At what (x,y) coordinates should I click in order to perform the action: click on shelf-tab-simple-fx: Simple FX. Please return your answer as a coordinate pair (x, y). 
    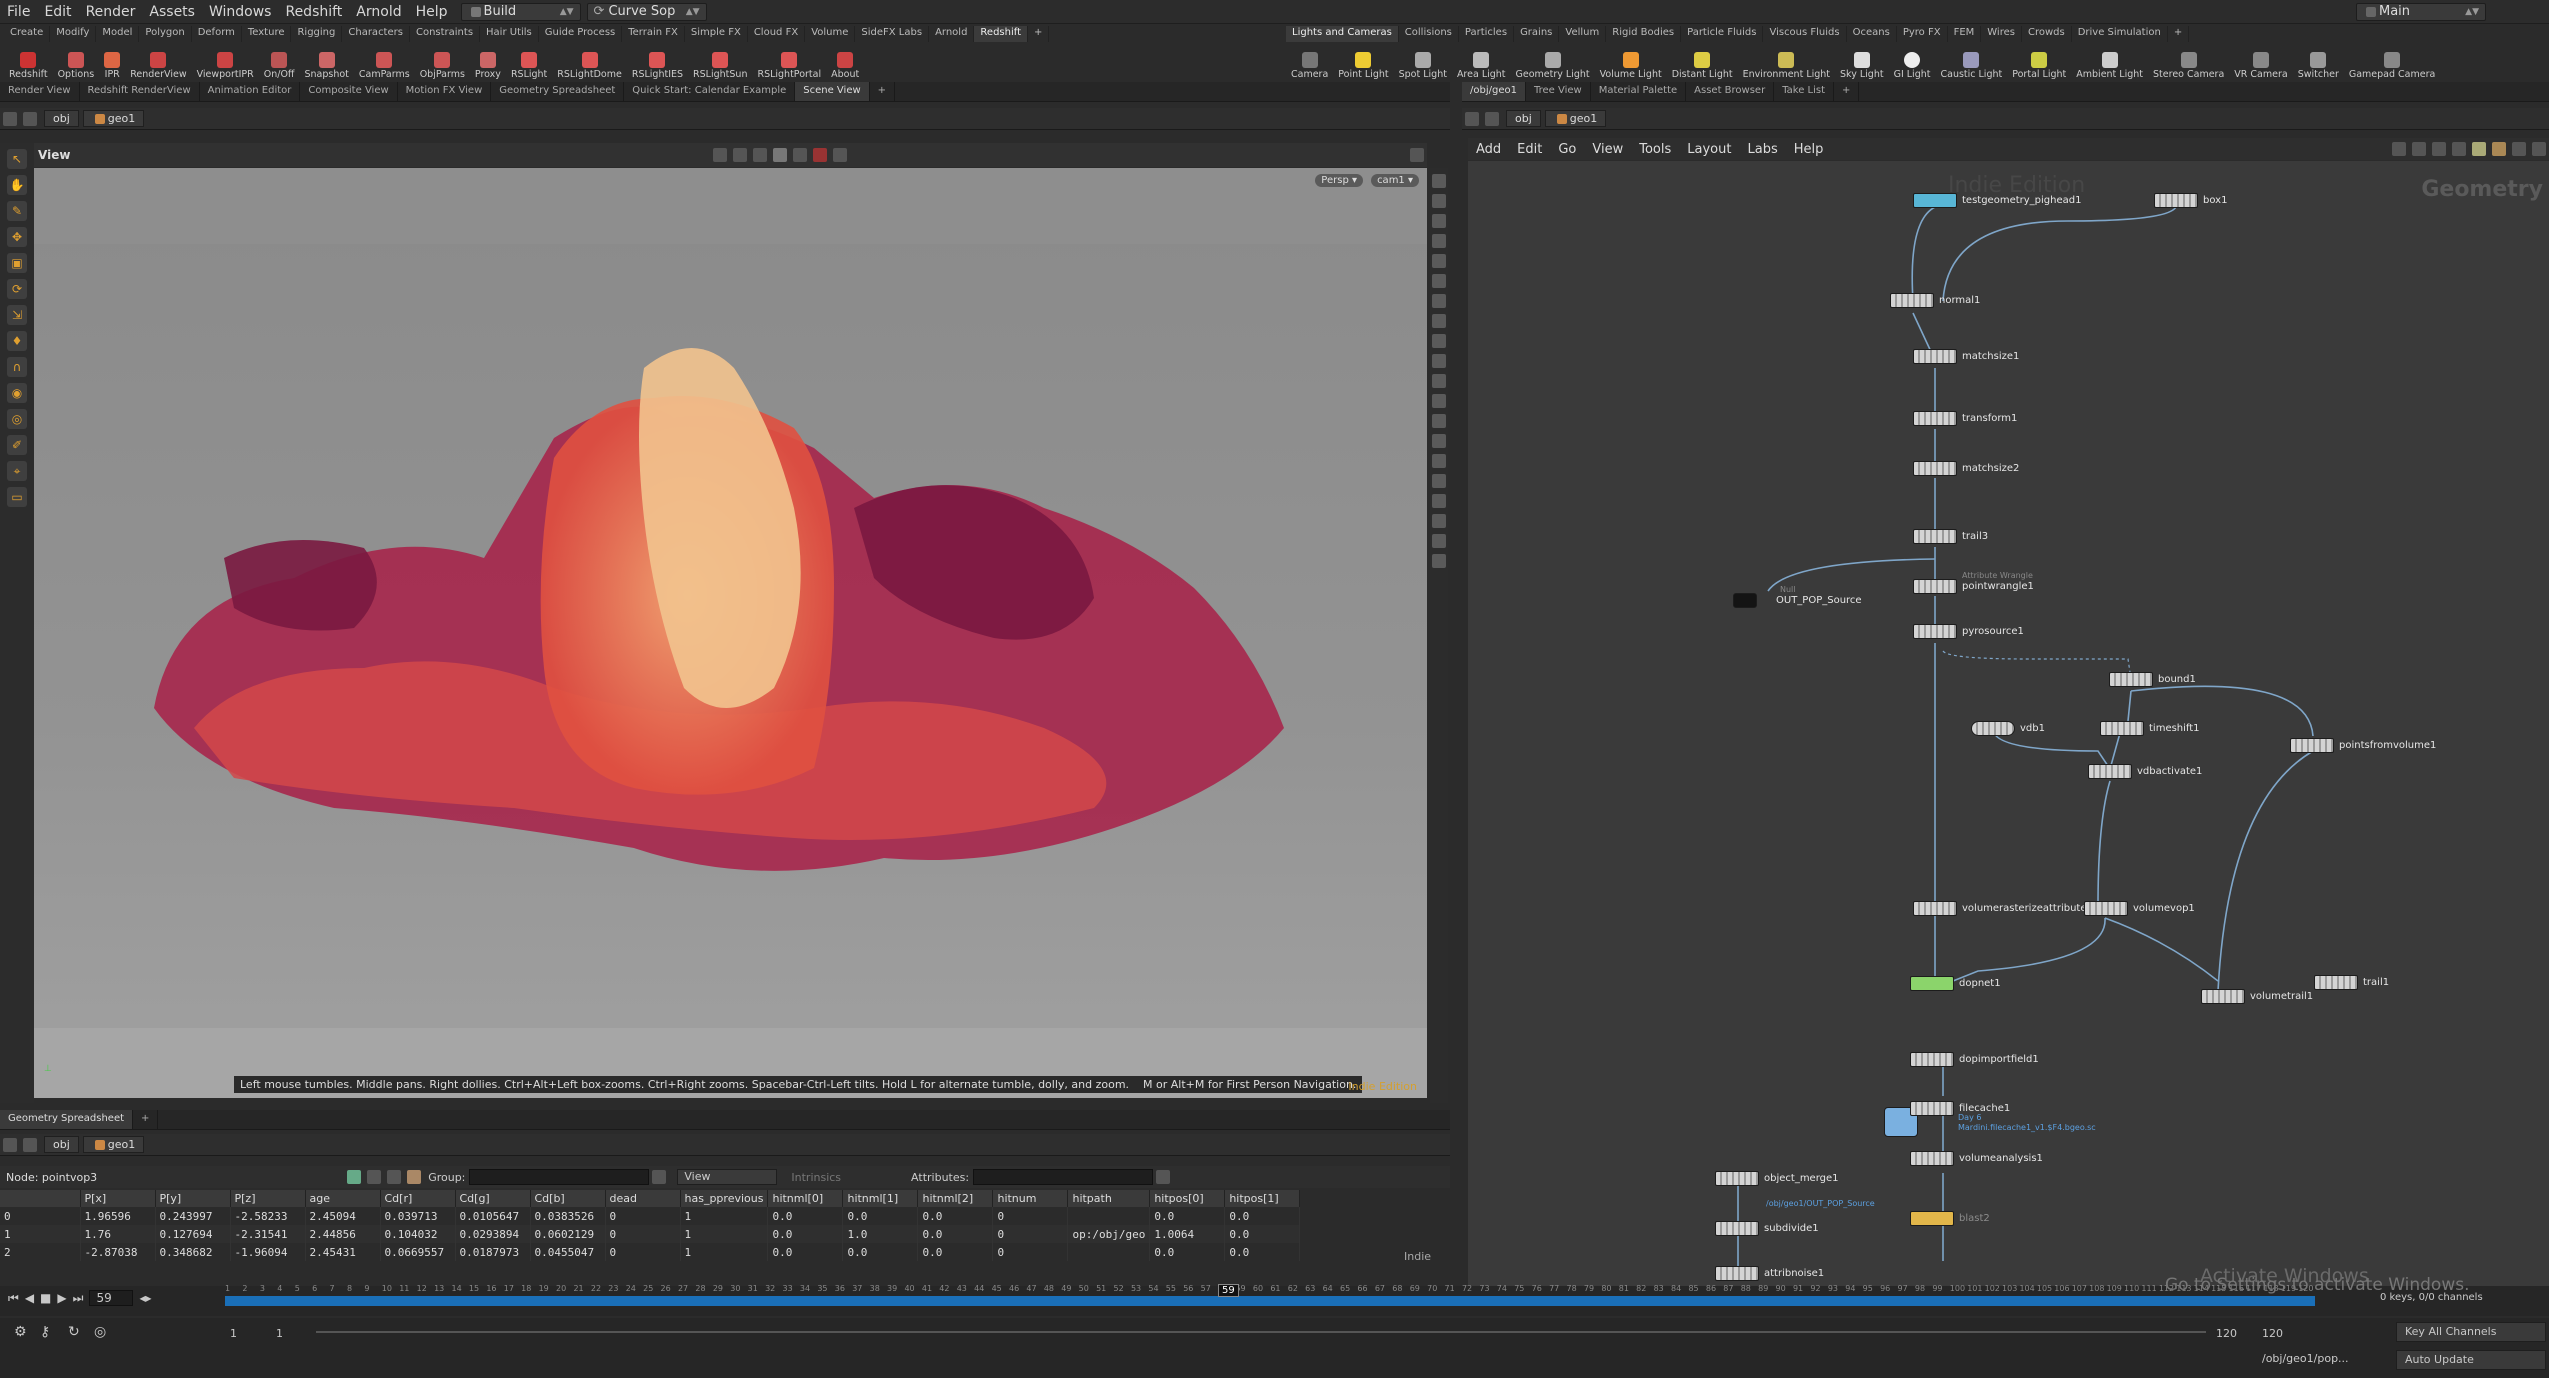
    Looking at the image, I should click on (716, 34).